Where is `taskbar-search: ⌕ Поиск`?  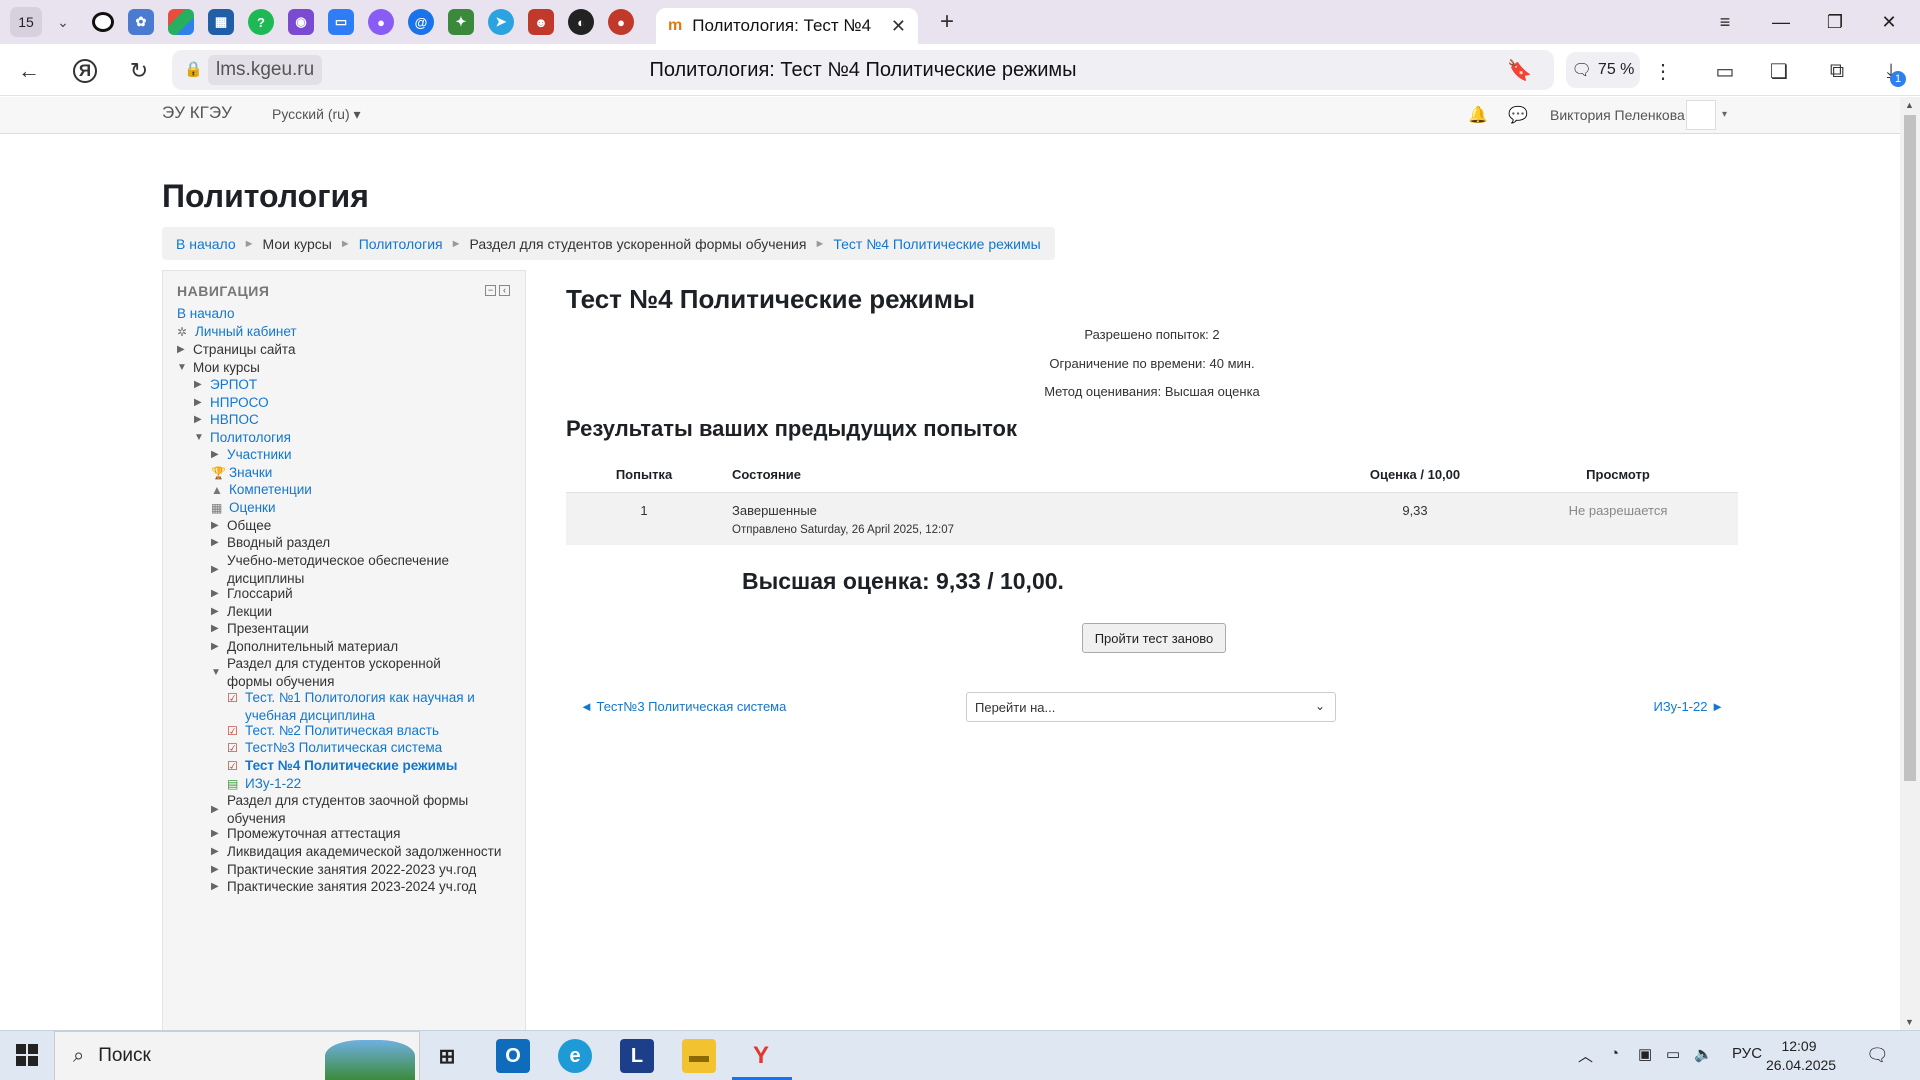
taskbar-search: ⌕ Поиск is located at coordinates (237, 1055).